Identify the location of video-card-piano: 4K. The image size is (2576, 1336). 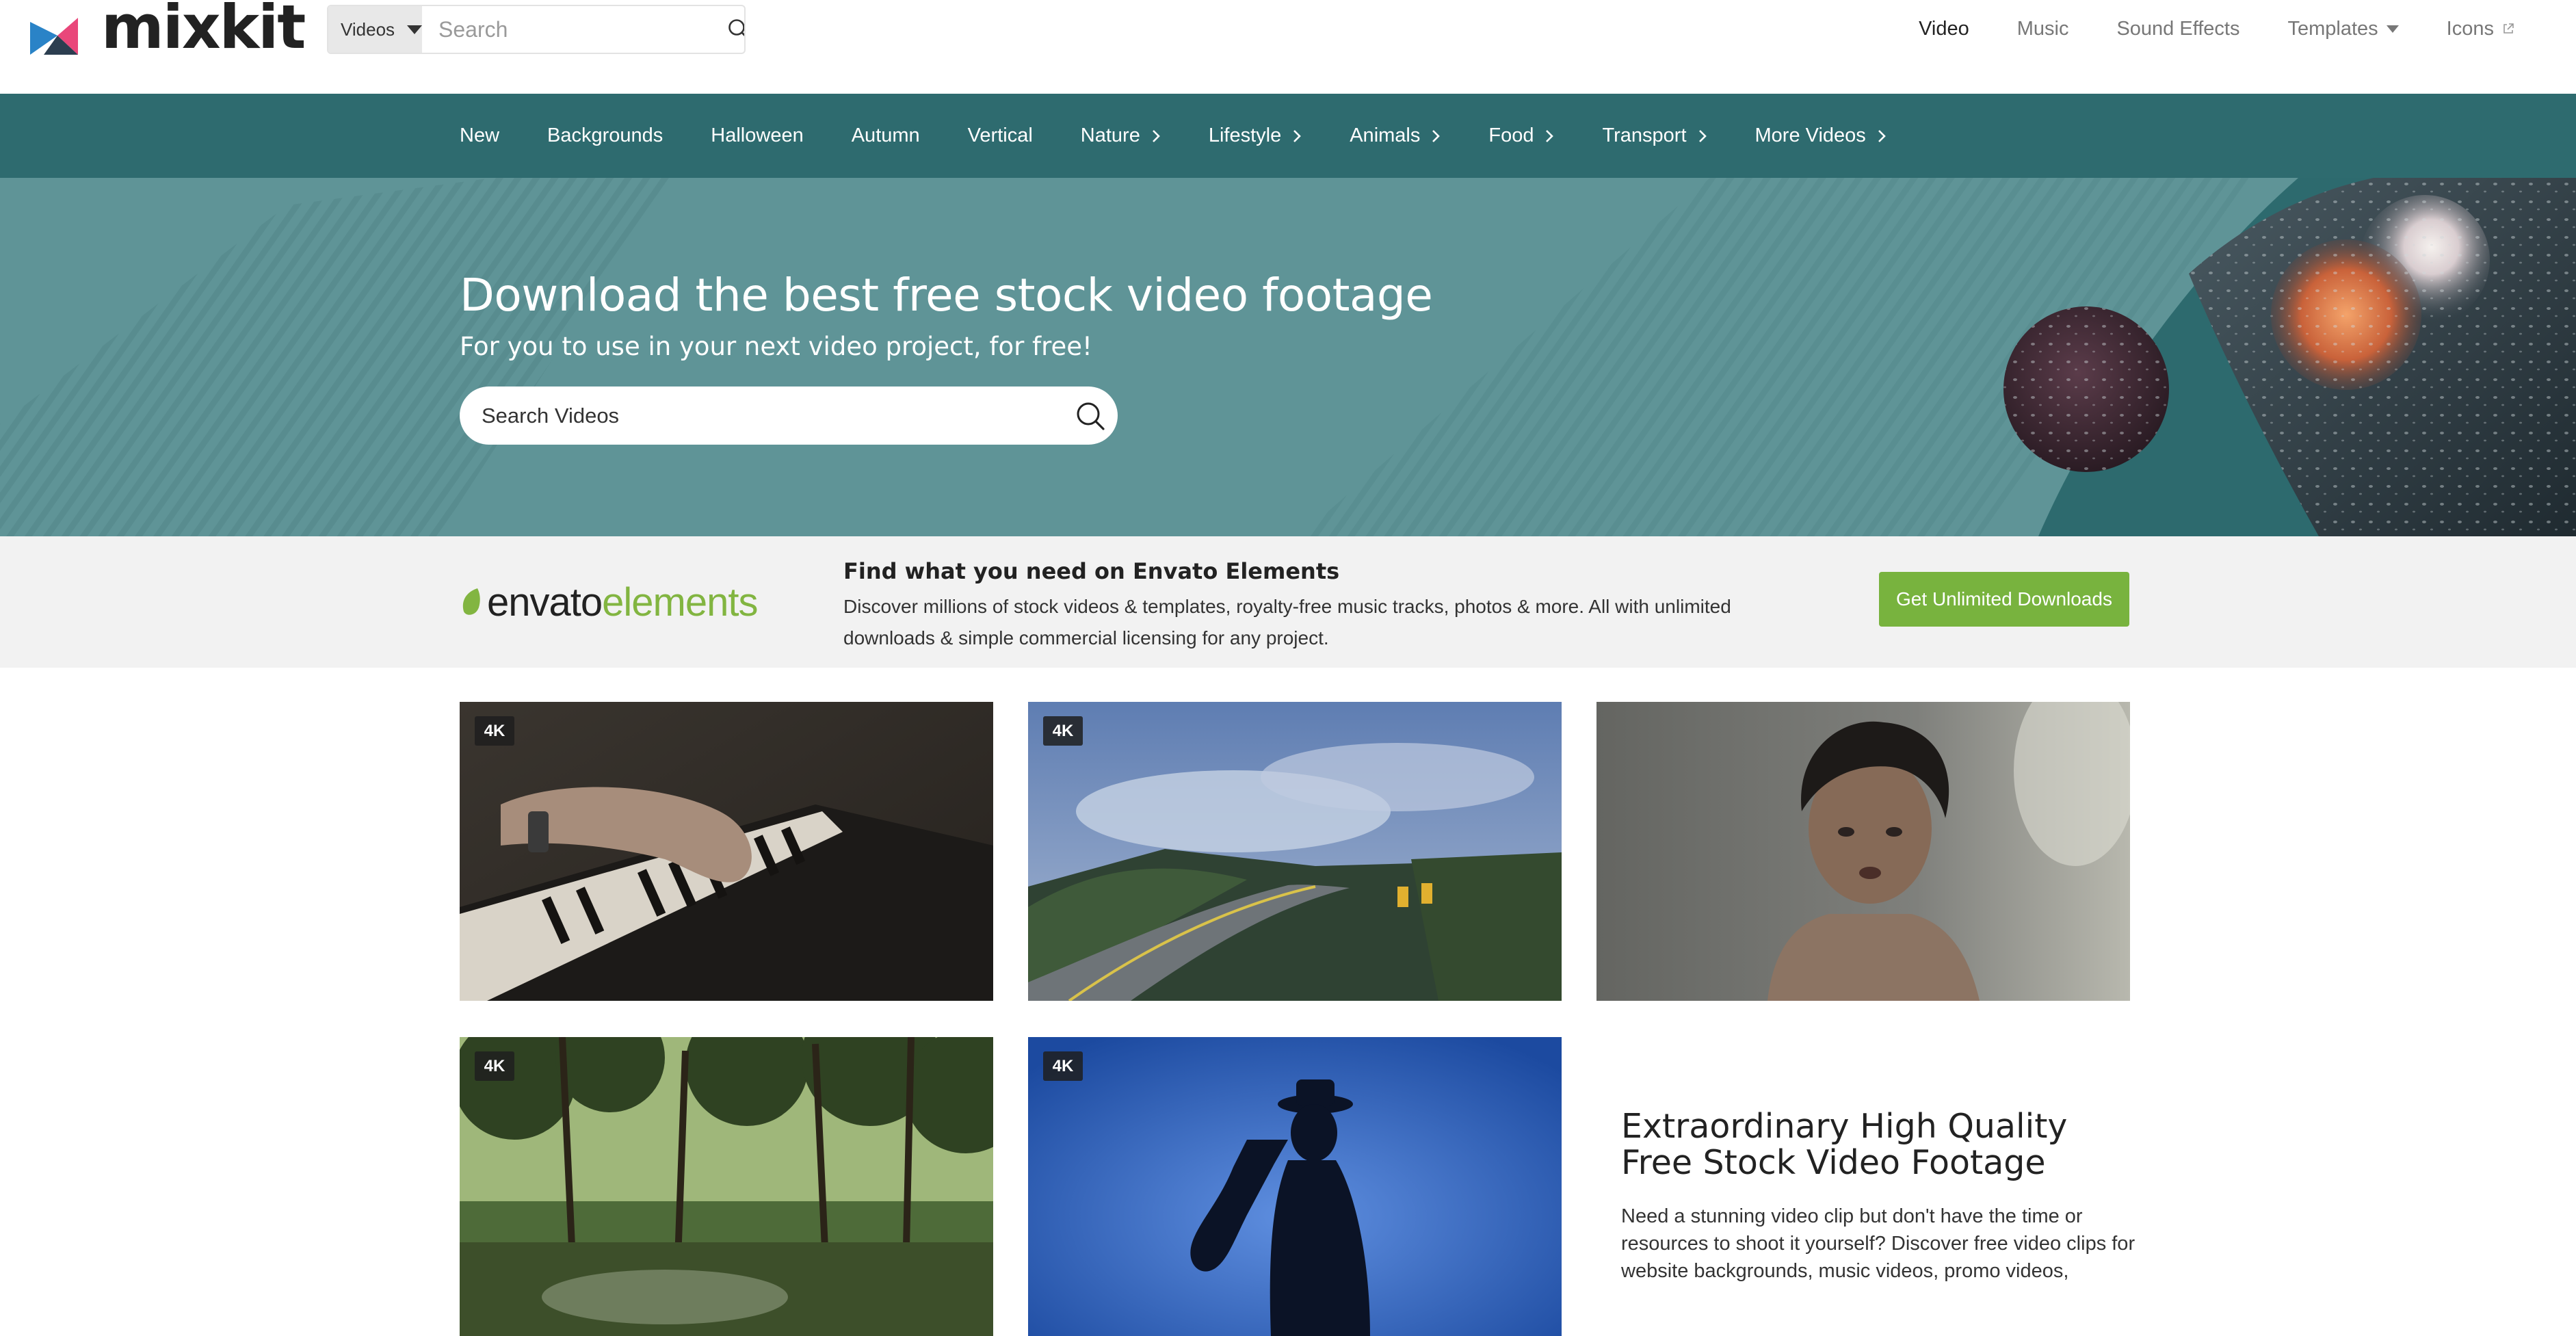
(726, 851).